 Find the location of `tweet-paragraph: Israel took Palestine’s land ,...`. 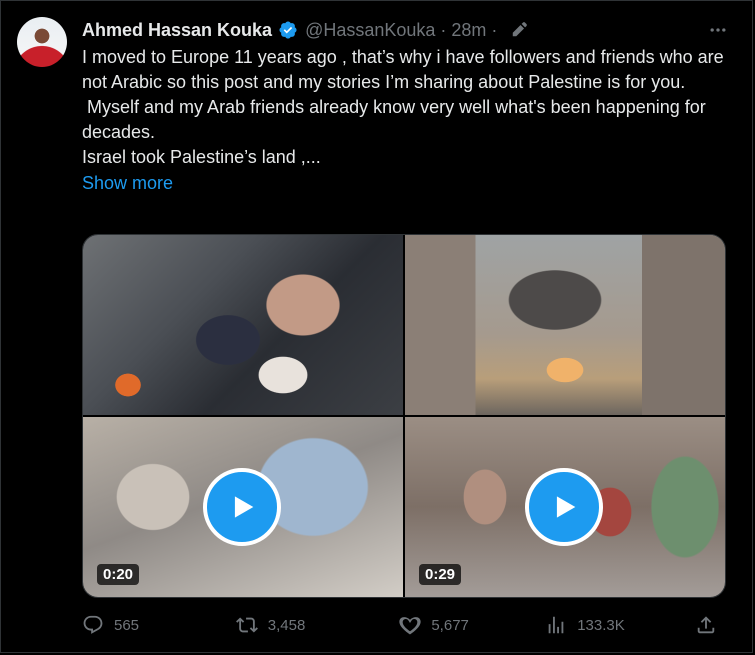

tweet-paragraph: Israel took Palestine’s land ,... is located at coordinates (201, 157).